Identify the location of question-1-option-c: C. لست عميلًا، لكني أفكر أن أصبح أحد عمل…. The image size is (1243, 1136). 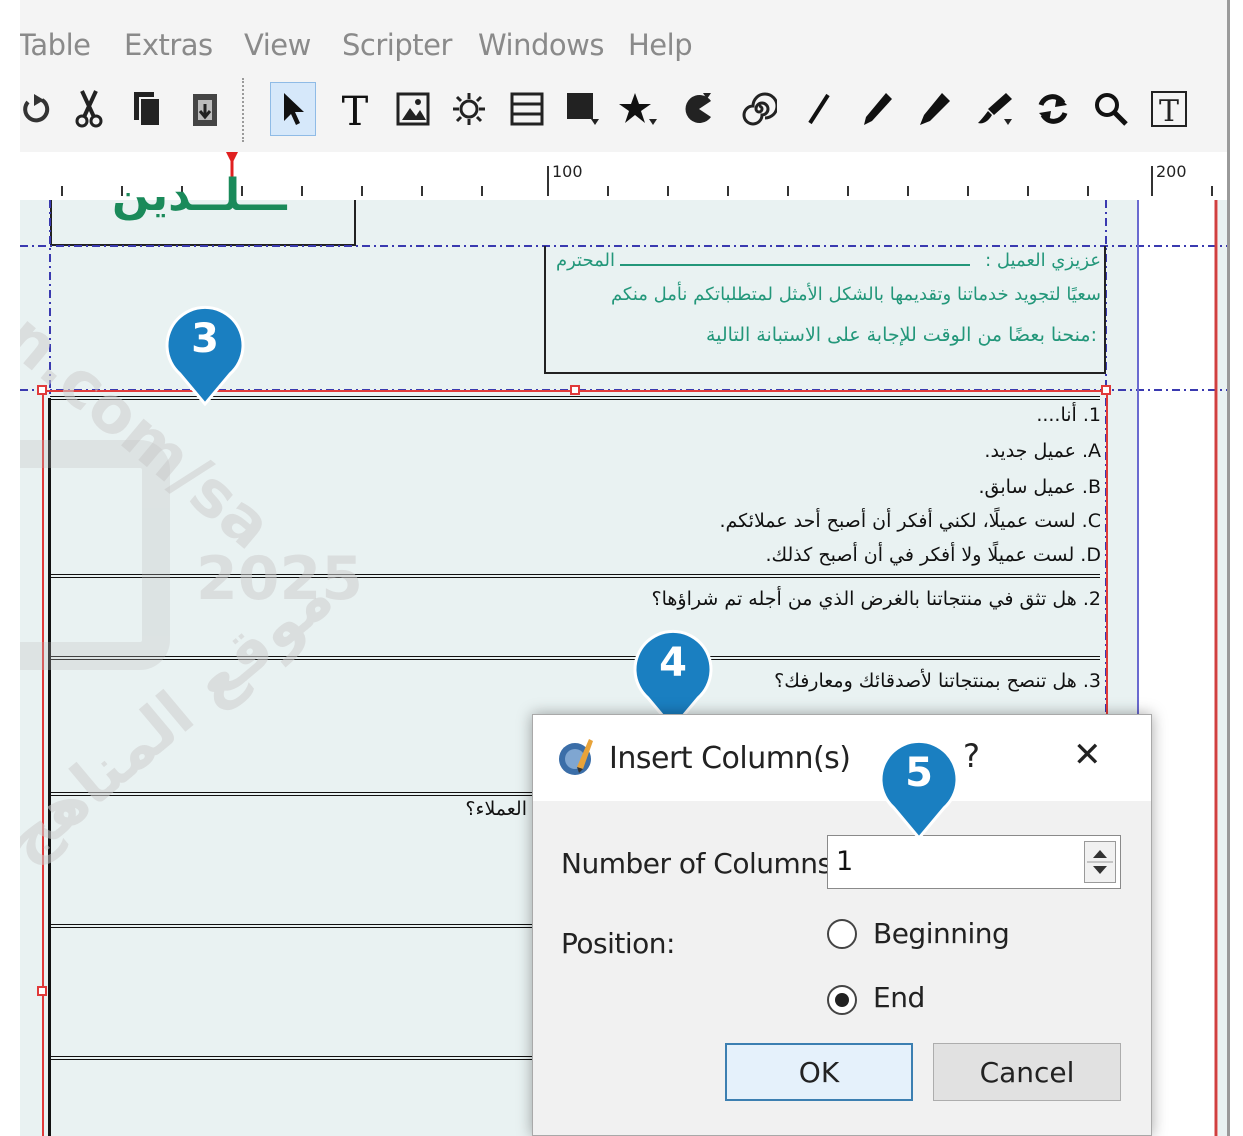
(910, 521).